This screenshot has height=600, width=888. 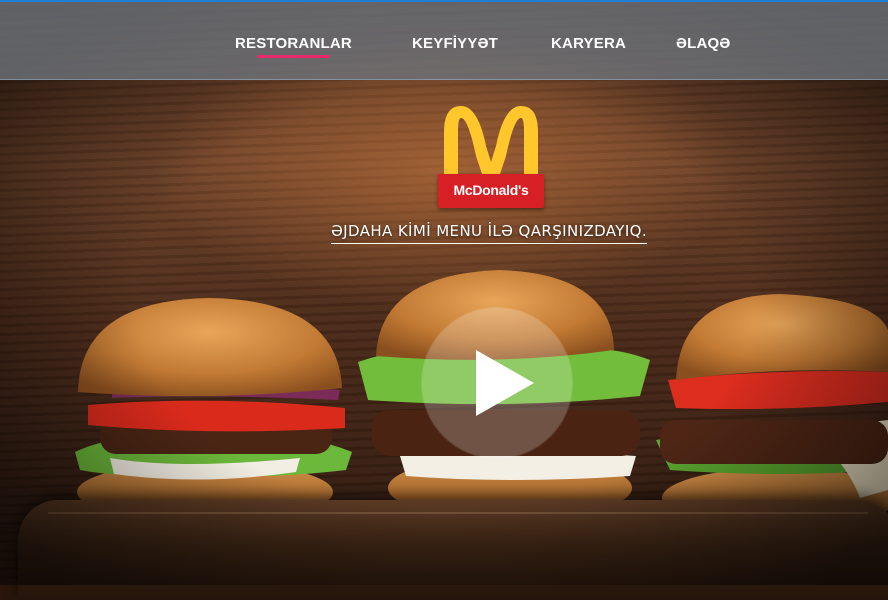 I want to click on top-nav-bar: RESTORANLAR KEYFİYYƏT KARYERA ƏLAQƏ, so click(x=444, y=40).